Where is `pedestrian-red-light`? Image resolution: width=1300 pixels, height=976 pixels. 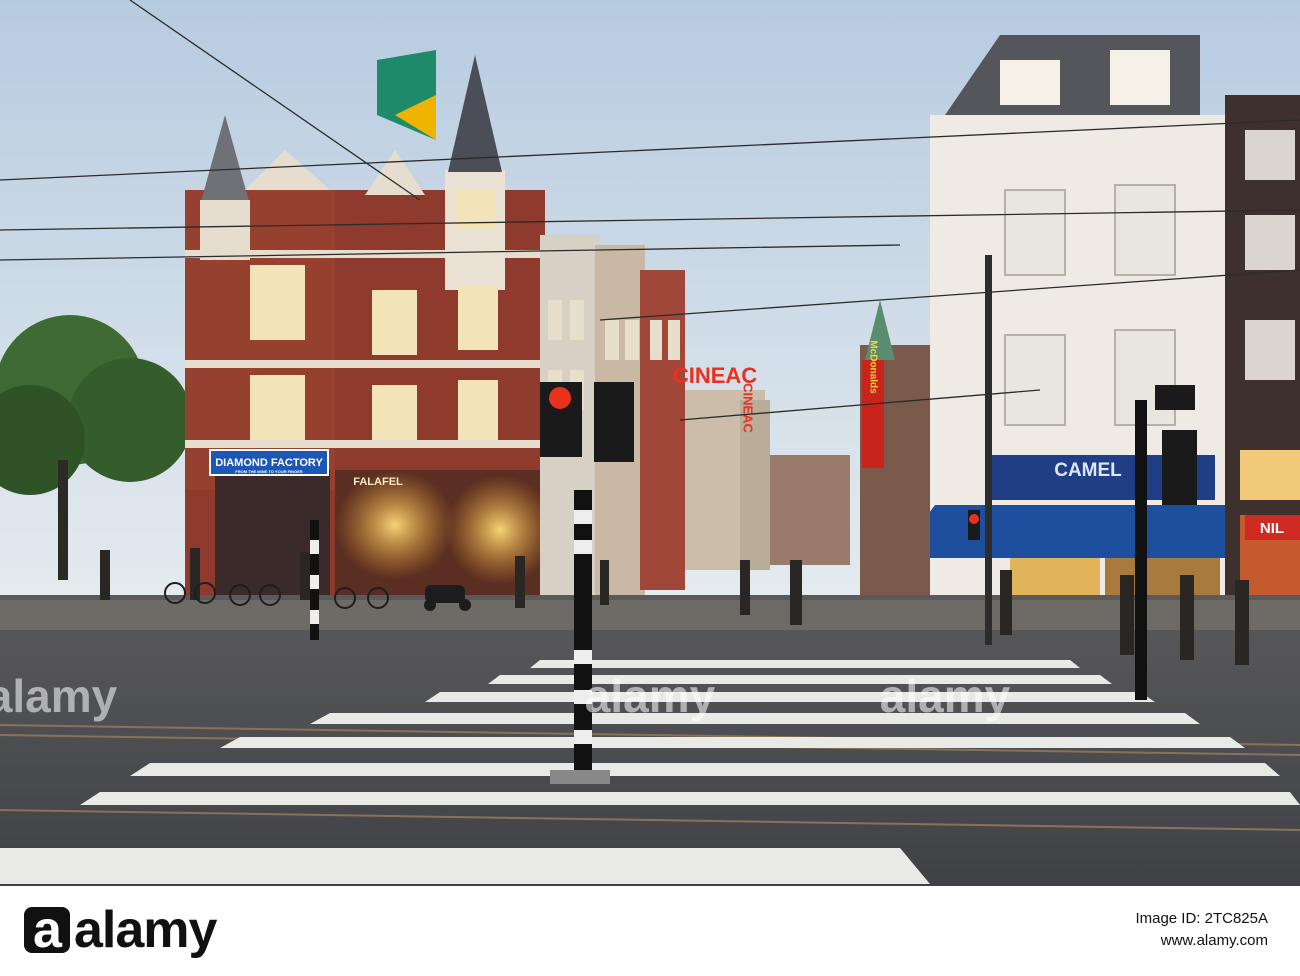 pedestrian-red-light is located at coordinates (560, 398).